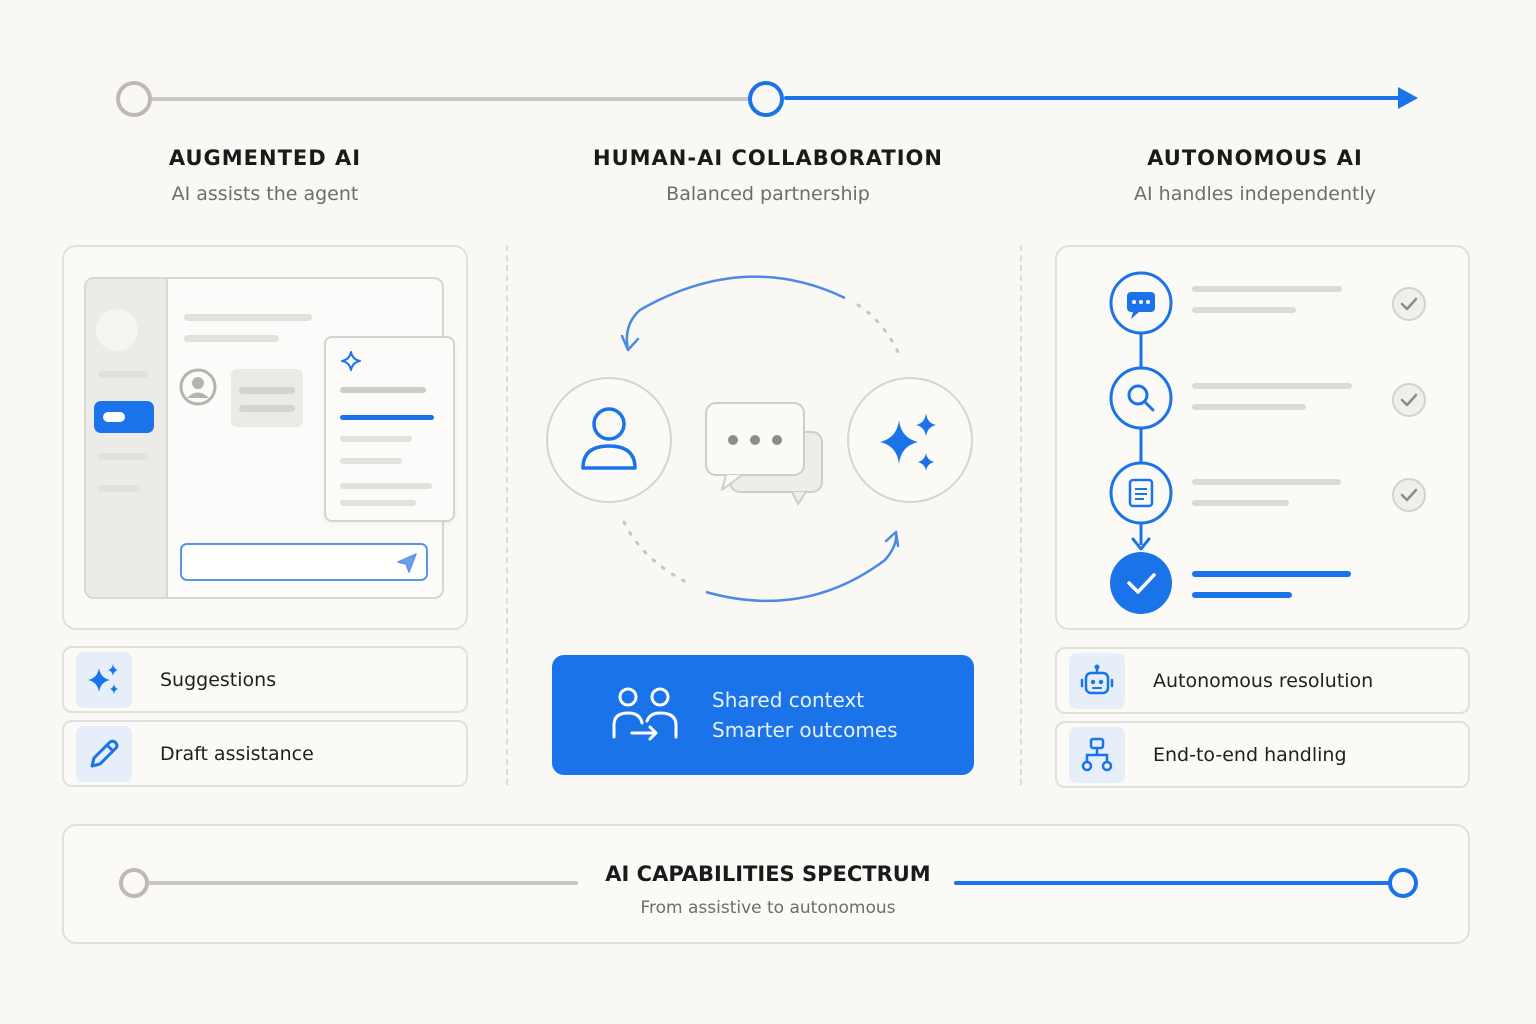  I want to click on spectrum-subtitle: From assistive to autonomous, so click(768, 908).